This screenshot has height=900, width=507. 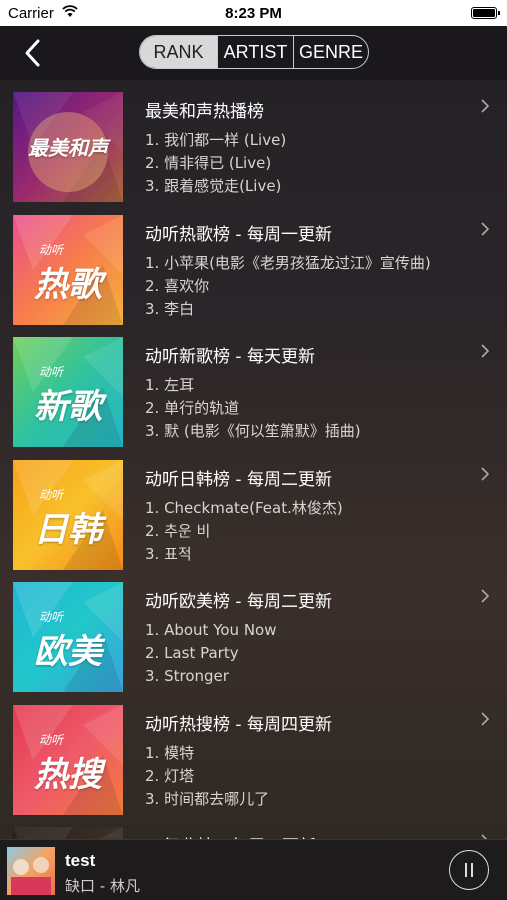 I want to click on chart-song-item: 2. 情非得已 (Live), so click(x=208, y=163).